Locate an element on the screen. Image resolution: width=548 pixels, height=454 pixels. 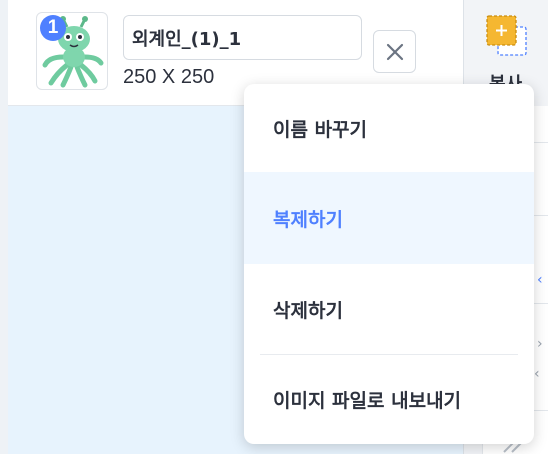
copy-icon is located at coordinates (508, 39).